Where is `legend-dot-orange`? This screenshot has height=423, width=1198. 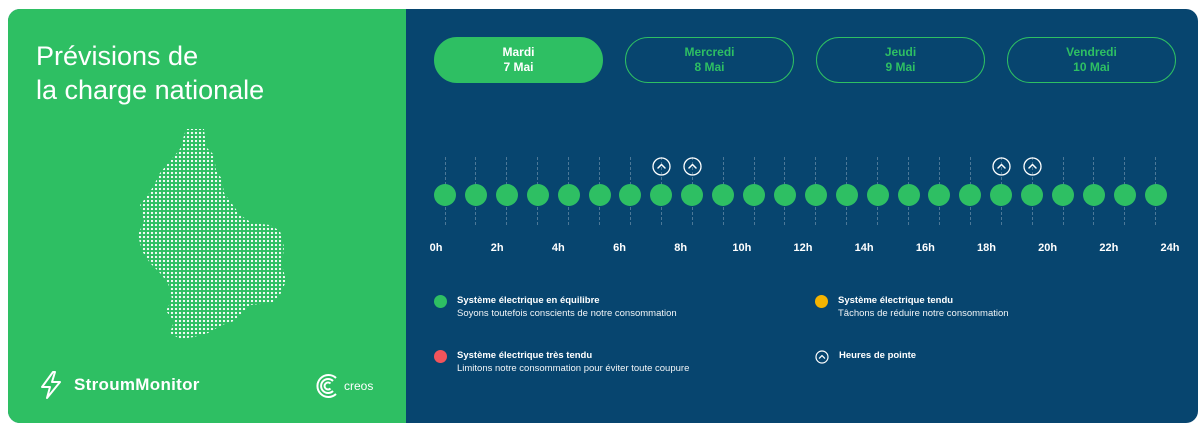 legend-dot-orange is located at coordinates (821, 301).